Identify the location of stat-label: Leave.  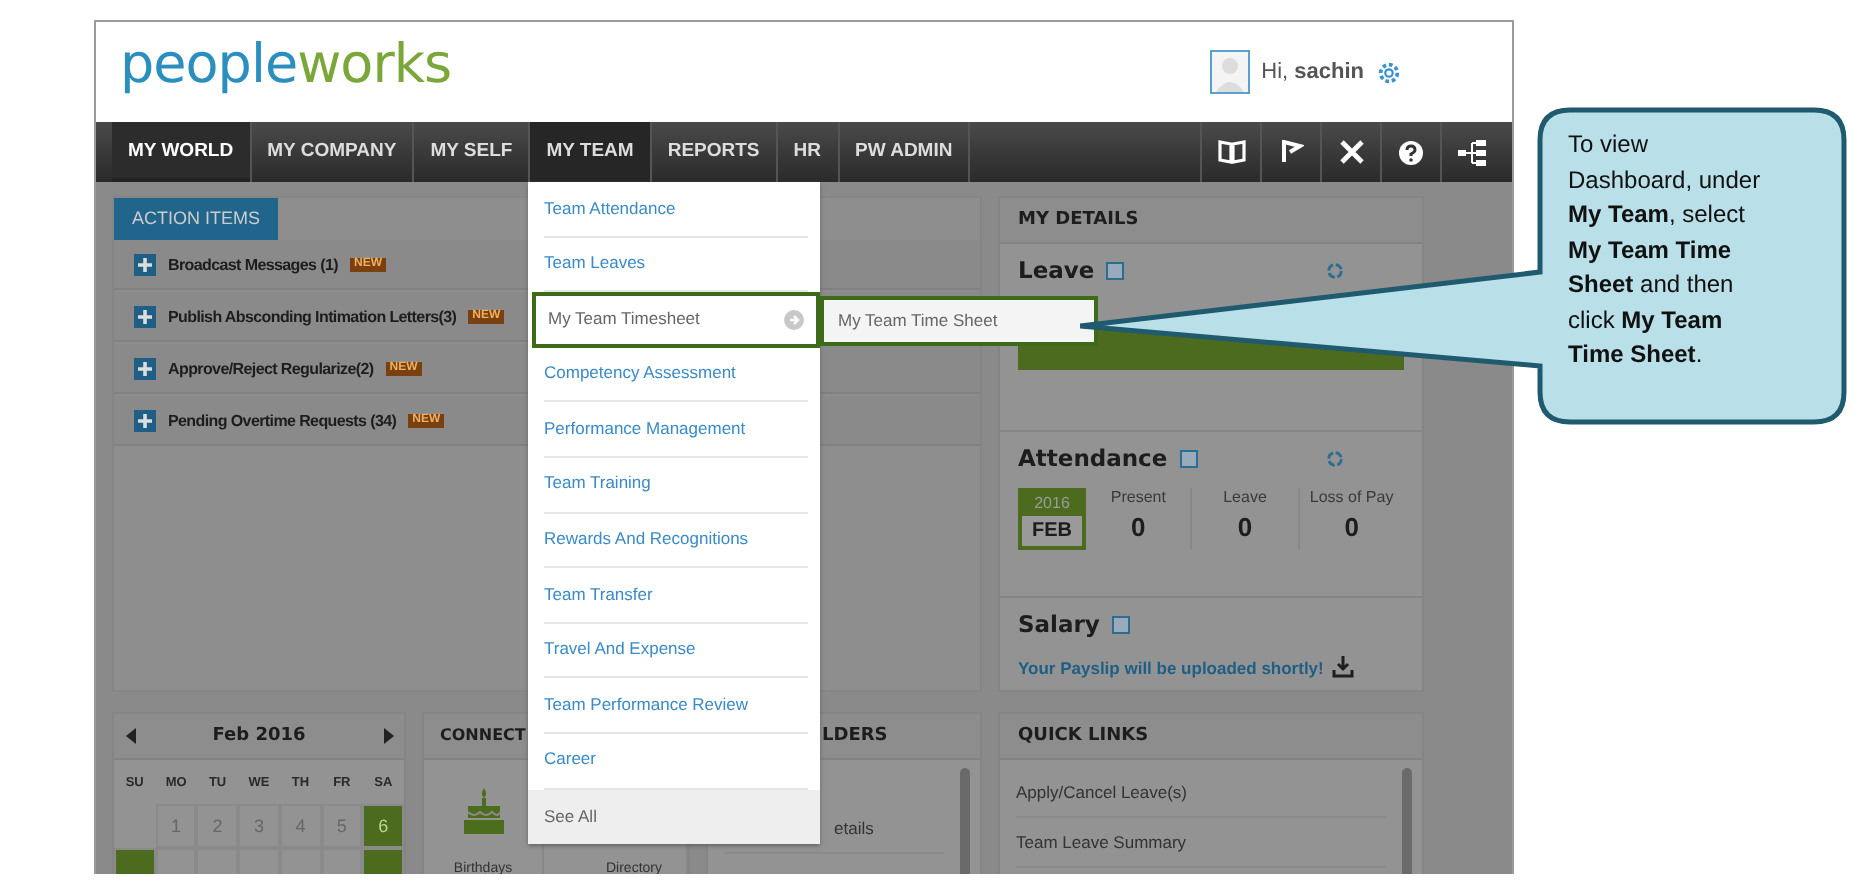
(1245, 497).